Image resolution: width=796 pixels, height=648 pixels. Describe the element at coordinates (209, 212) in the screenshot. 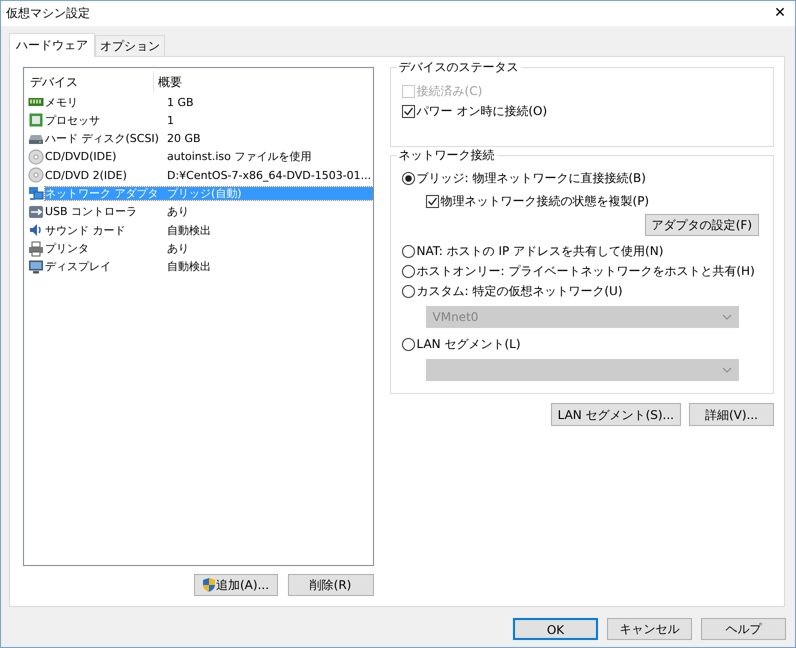

I see `list-row: USB コントローラ あり` at that location.